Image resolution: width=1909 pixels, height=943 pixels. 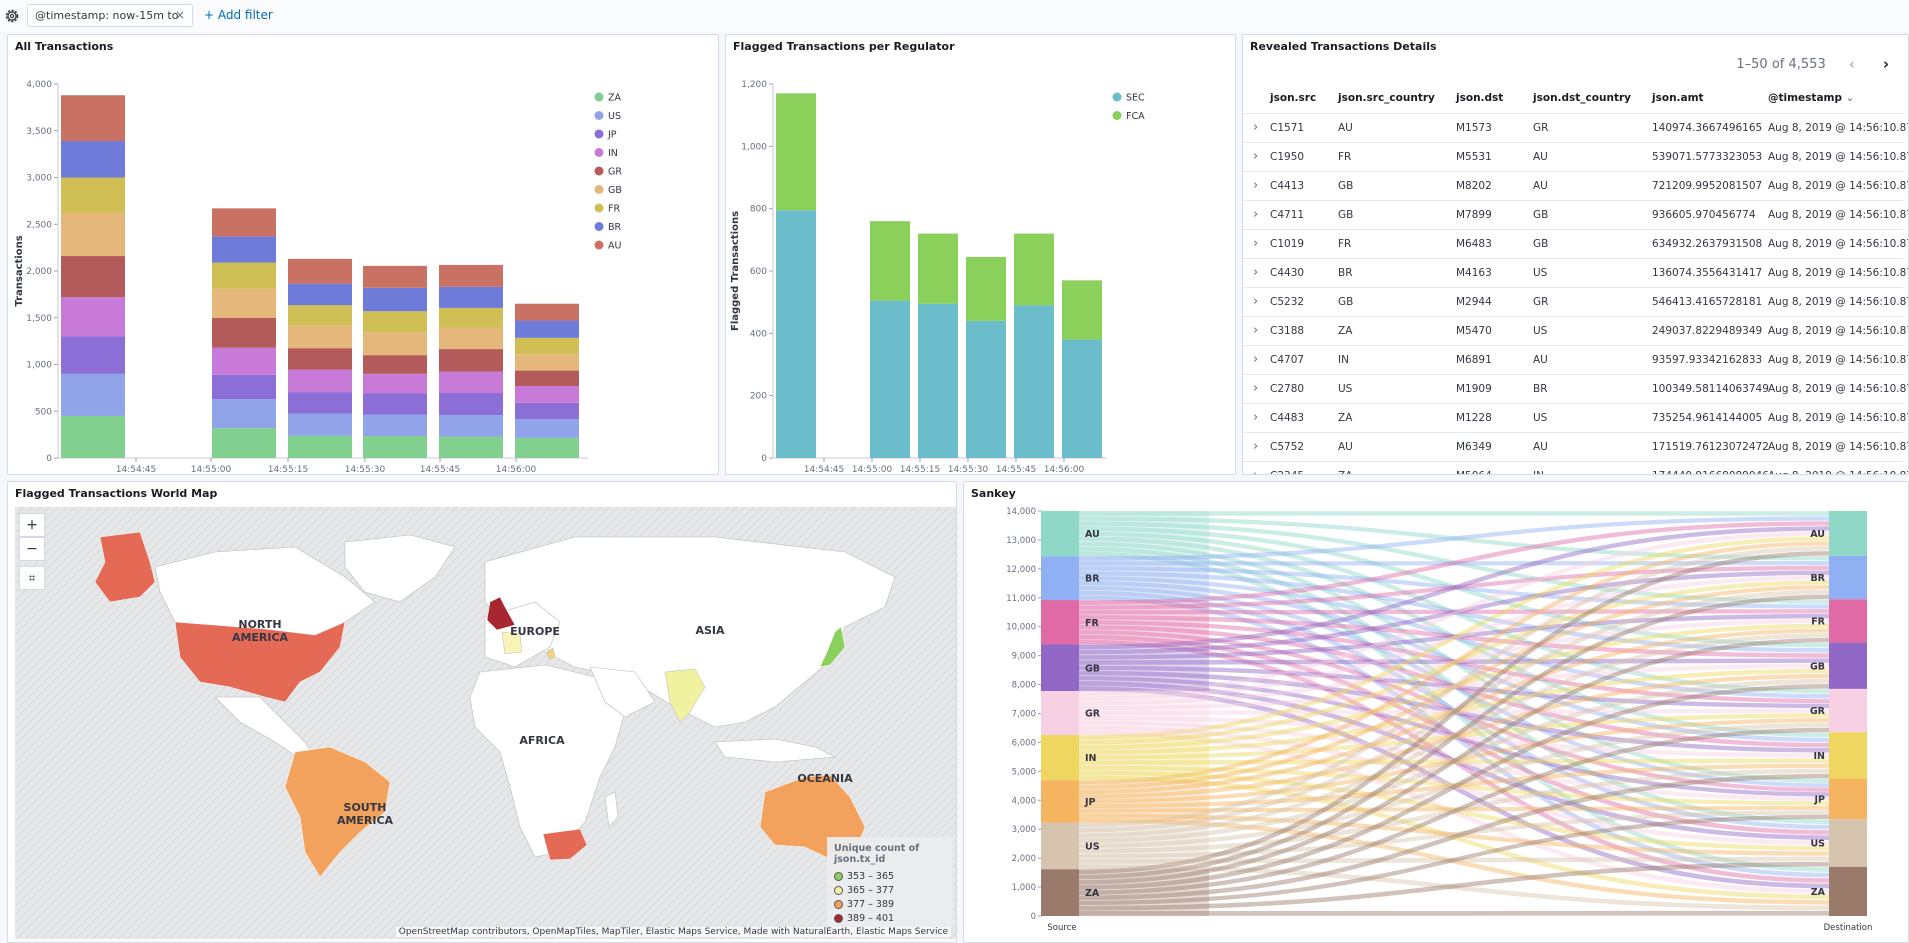 I want to click on table-cell: 136074.3556431417, so click(x=1707, y=273).